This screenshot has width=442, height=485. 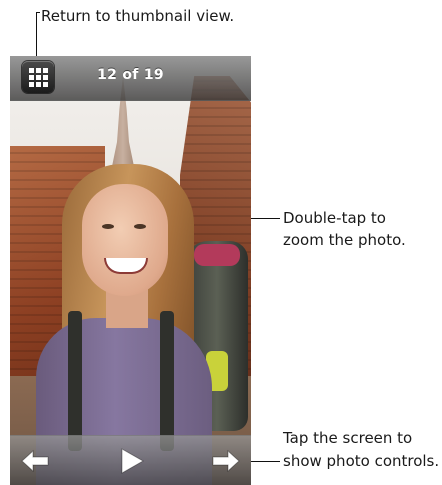 What do you see at coordinates (344, 240) in the screenshot?
I see `callout-zoom-line2: zoom the photo.` at bounding box center [344, 240].